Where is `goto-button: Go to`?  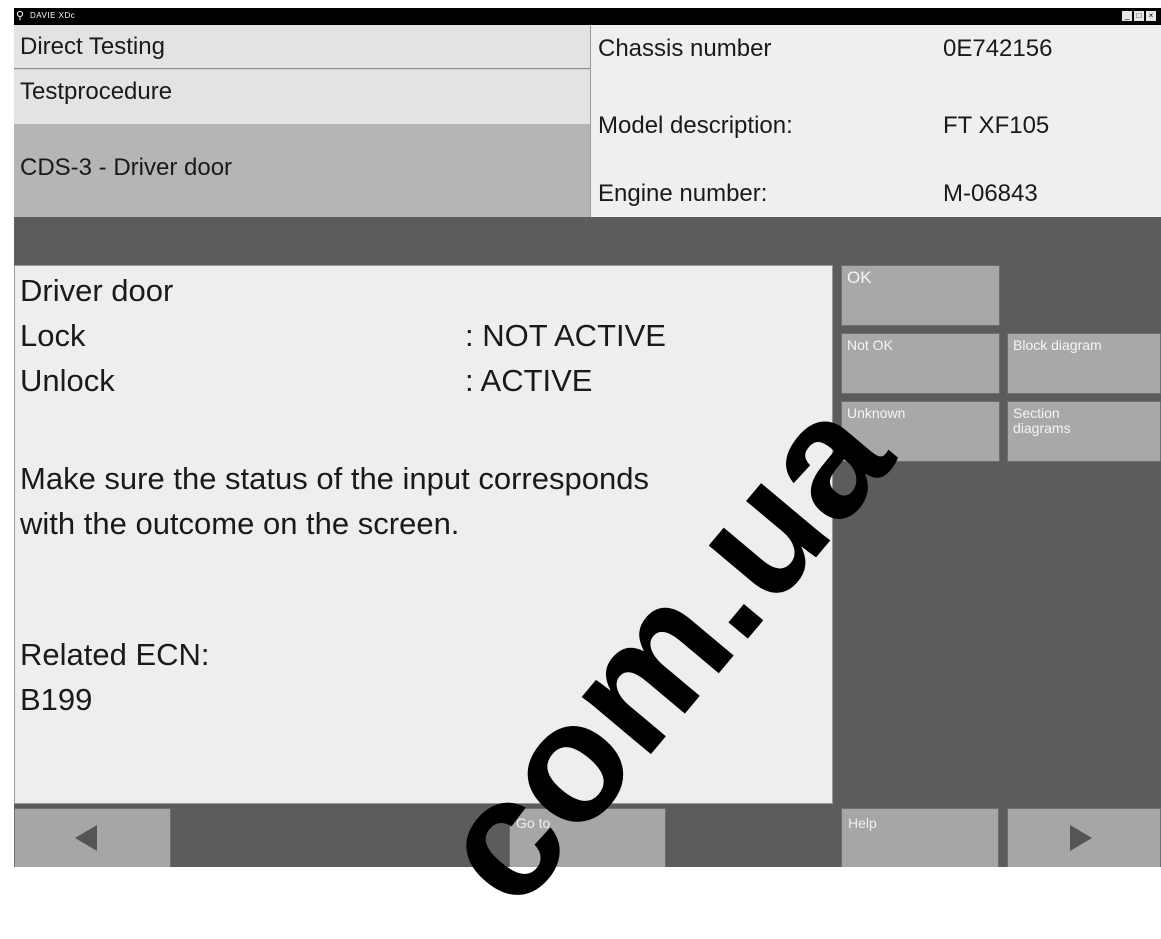 goto-button: Go to is located at coordinates (587, 837).